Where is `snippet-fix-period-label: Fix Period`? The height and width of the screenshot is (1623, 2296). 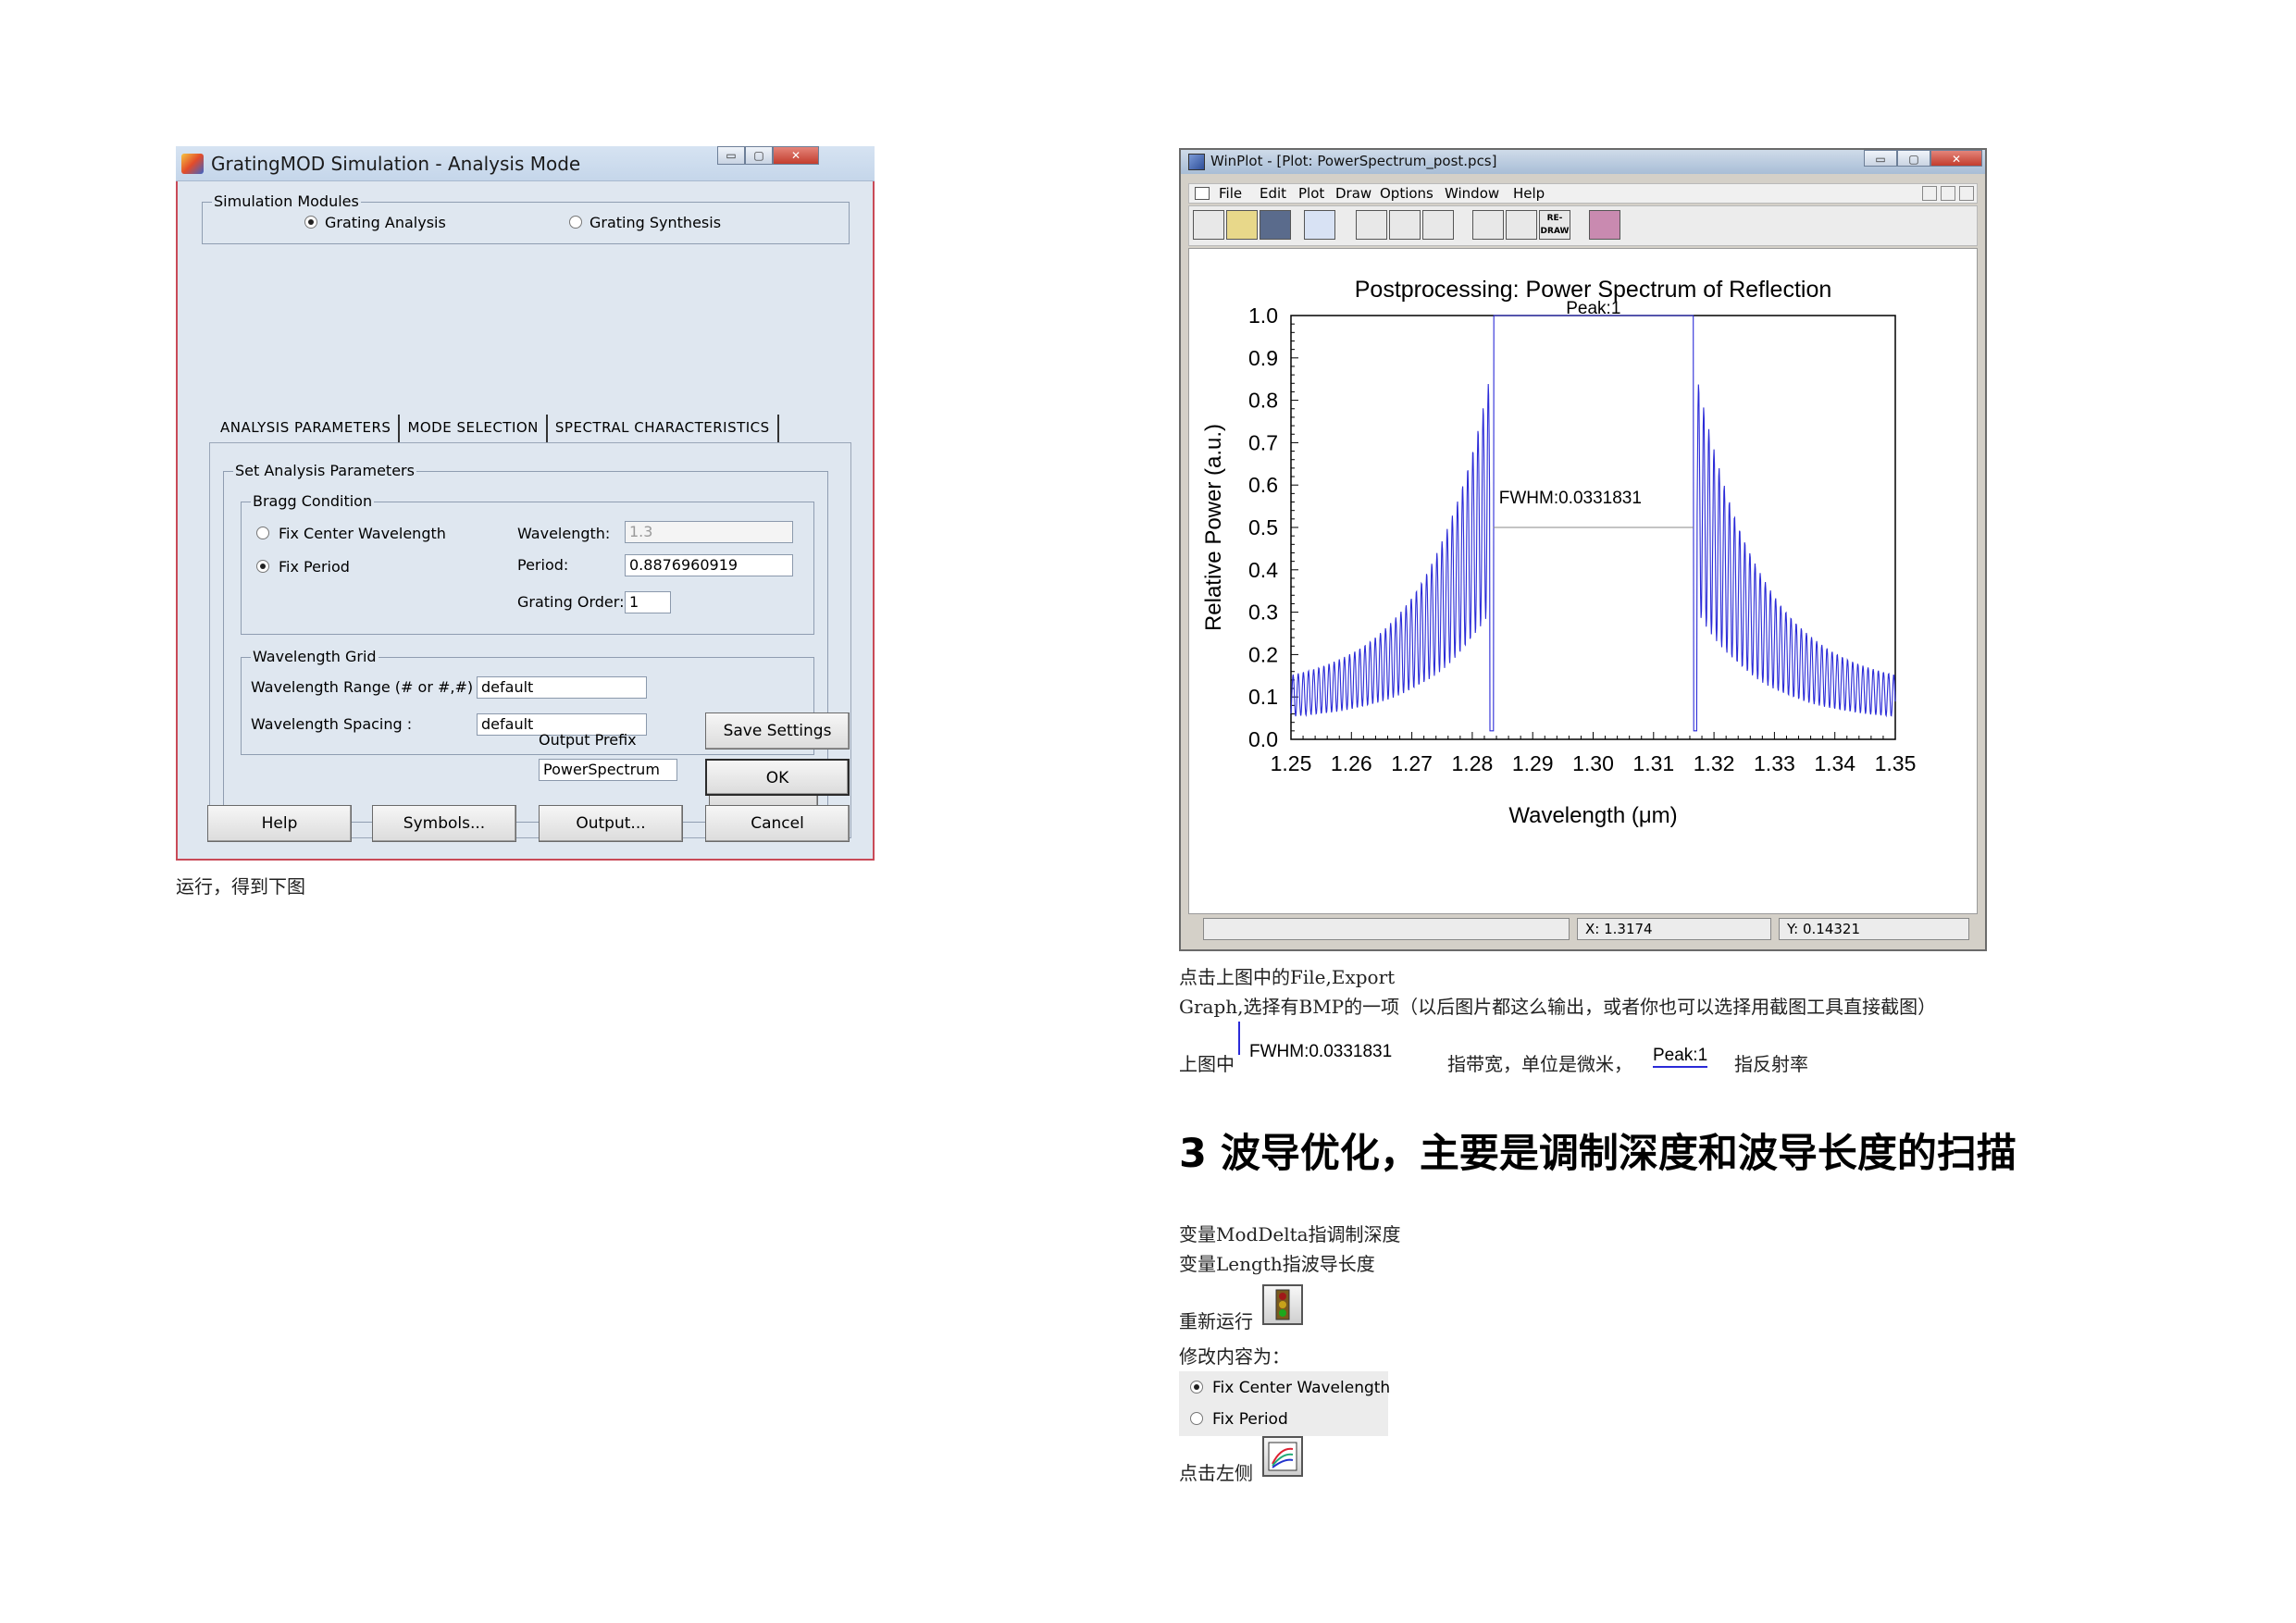
snippet-fix-period-label: Fix Period is located at coordinates (1250, 1419).